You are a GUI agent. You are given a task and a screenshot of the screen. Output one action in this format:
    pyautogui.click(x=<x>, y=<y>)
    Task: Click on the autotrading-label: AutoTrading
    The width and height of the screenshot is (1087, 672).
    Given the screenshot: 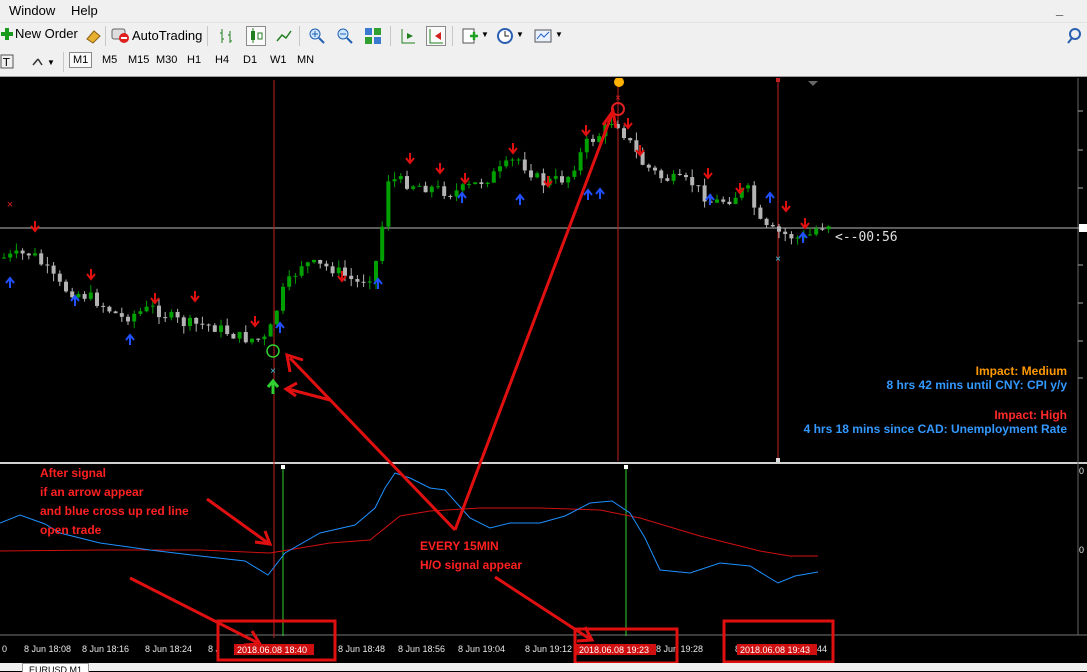 What is the action you would take?
    pyautogui.click(x=167, y=35)
    